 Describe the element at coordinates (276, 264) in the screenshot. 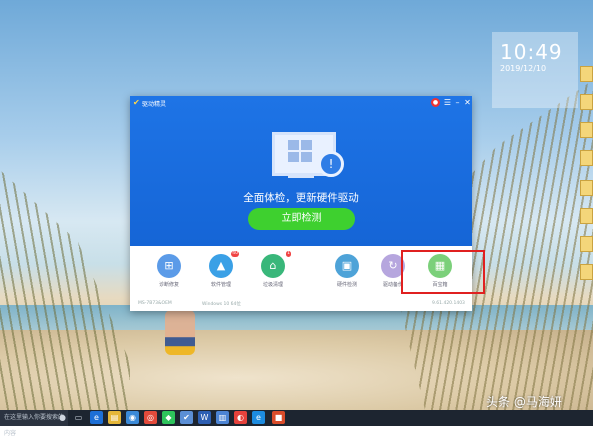

I see `clean-icon: ⌂ 1` at that location.